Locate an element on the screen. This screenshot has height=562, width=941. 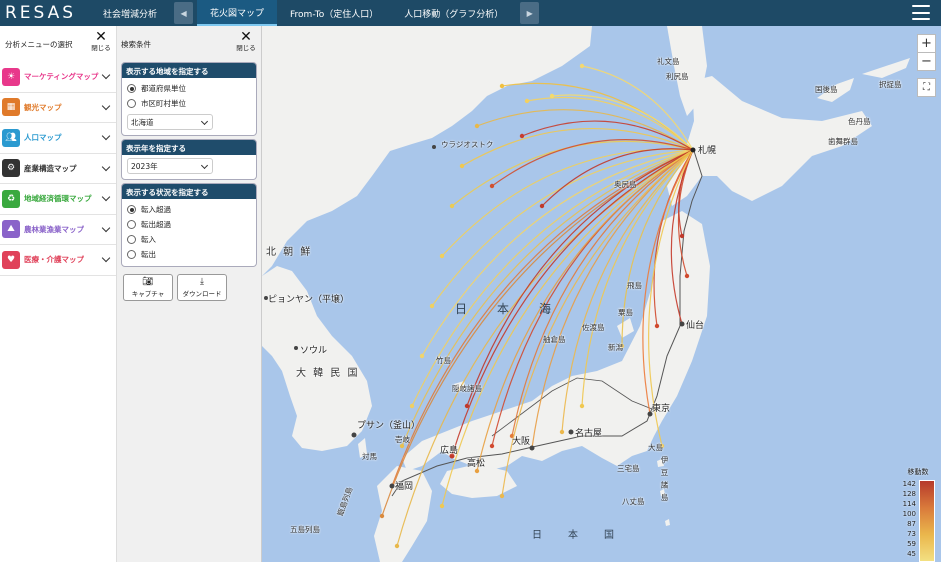
label-vladivostok: ウラジオストク is located at coordinates (467, 144).